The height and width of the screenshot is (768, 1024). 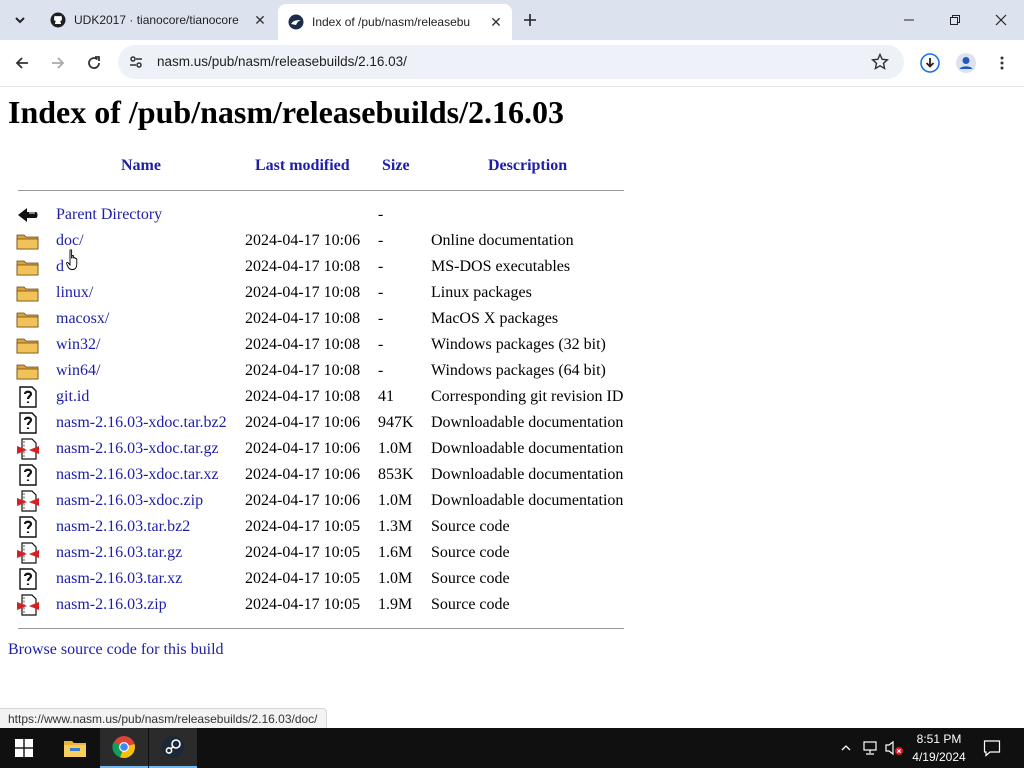 What do you see at coordinates (78, 371) in the screenshot?
I see `file-link: win64/` at bounding box center [78, 371].